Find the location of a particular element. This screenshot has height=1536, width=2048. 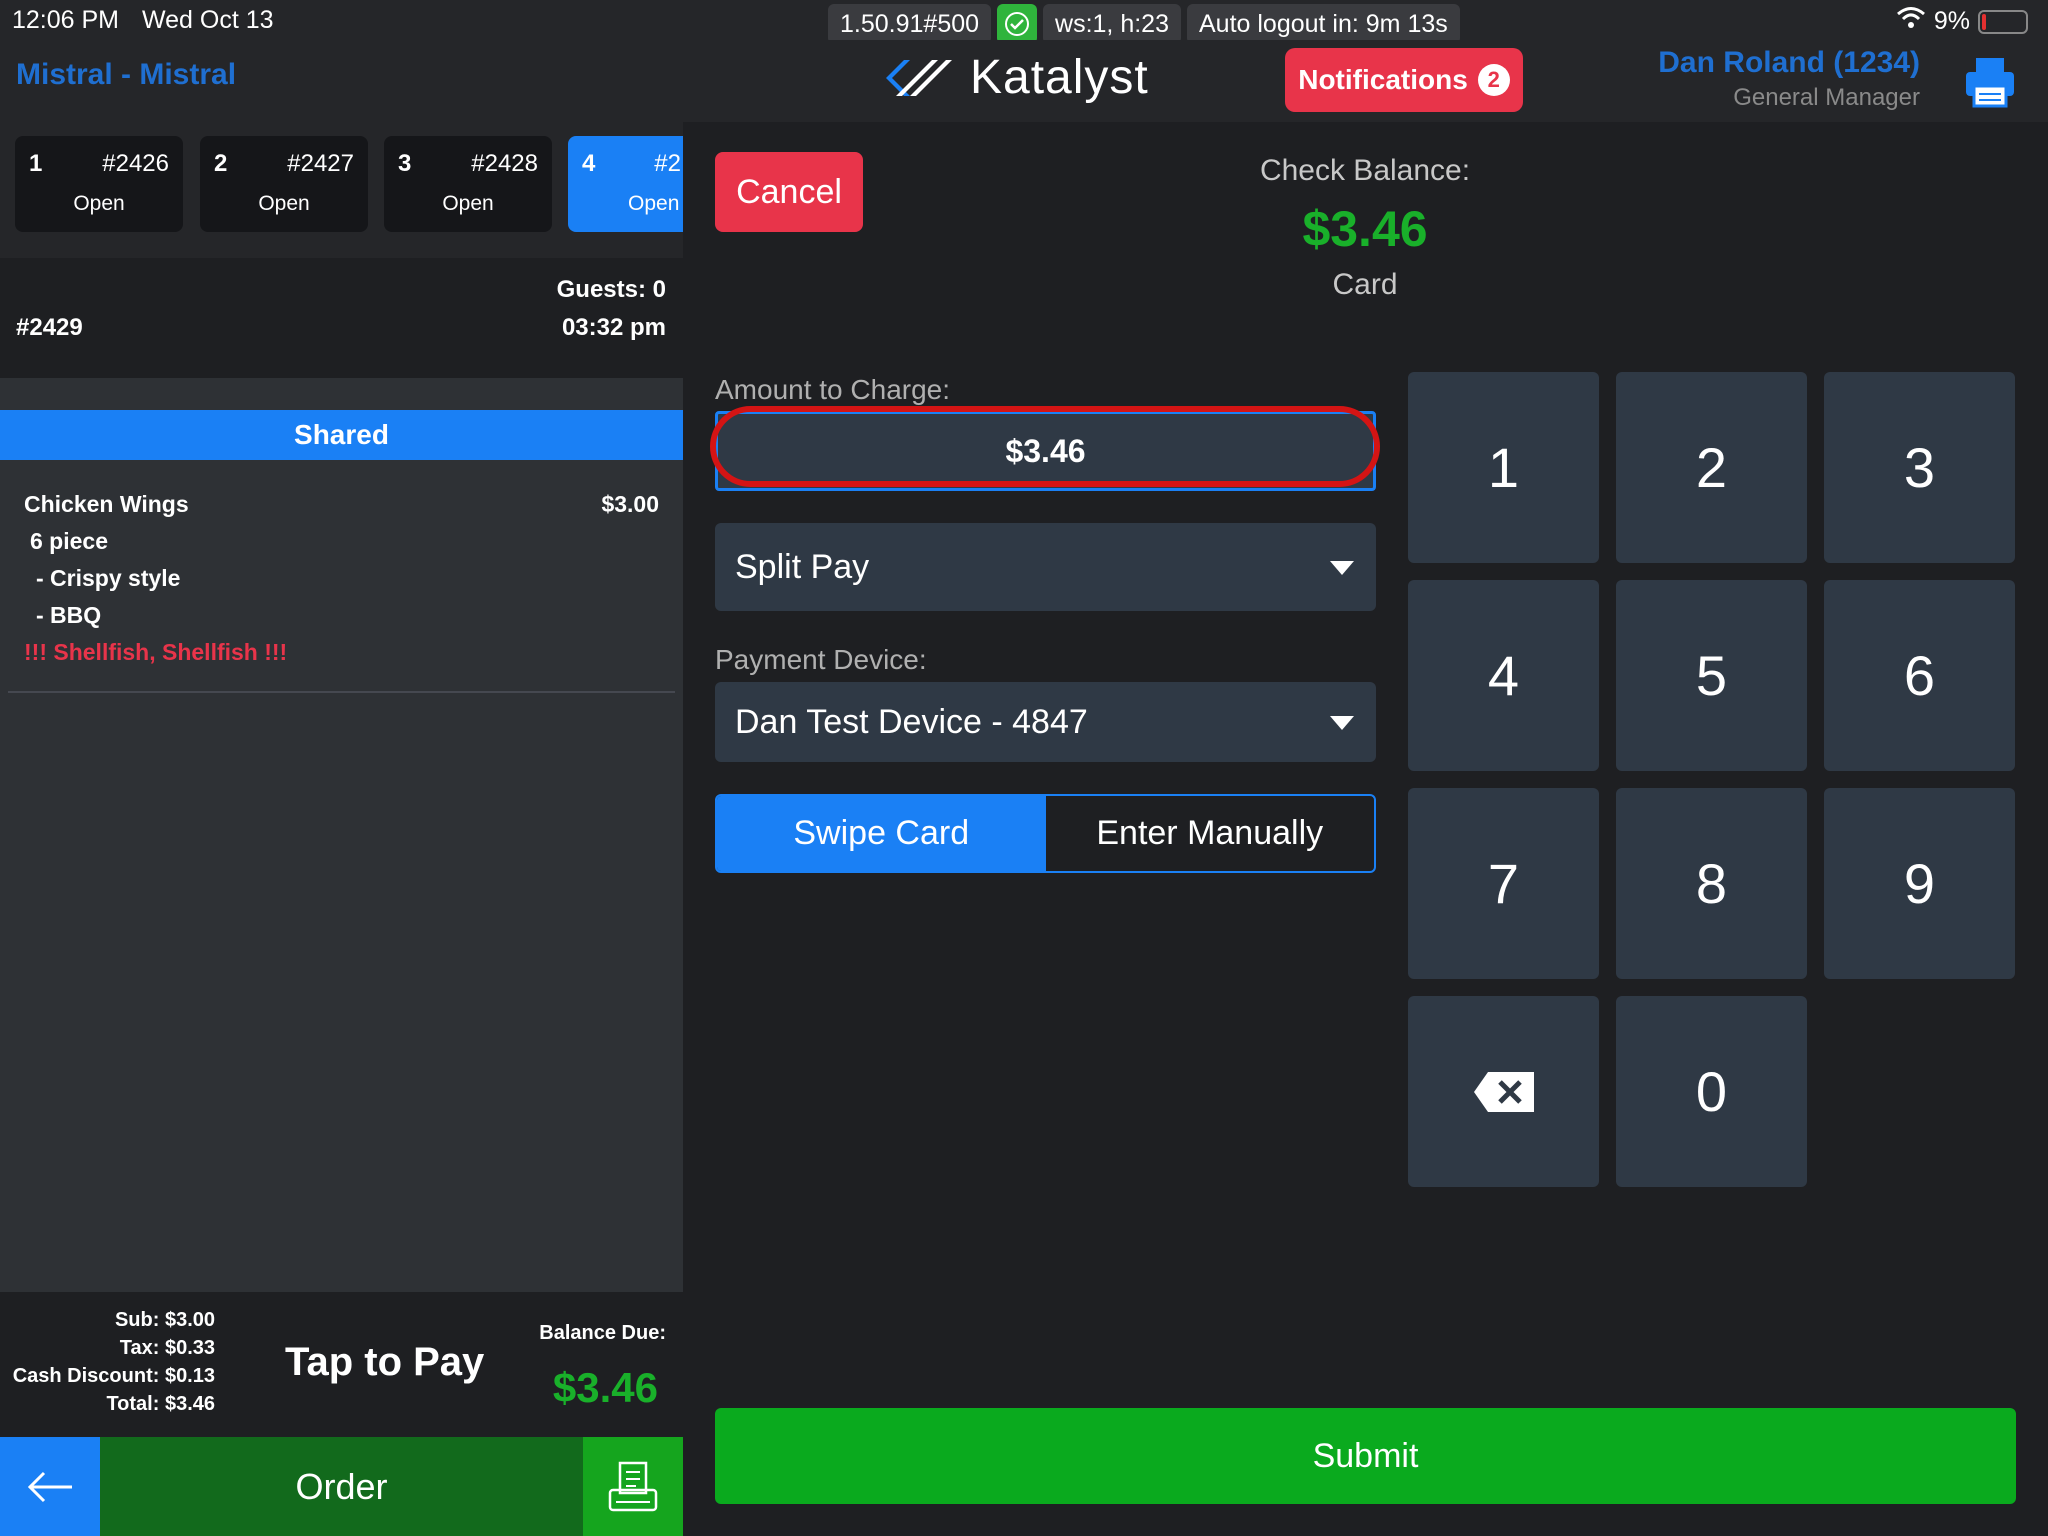

check-tab-3: 3 #2428 Open is located at coordinates (468, 184).